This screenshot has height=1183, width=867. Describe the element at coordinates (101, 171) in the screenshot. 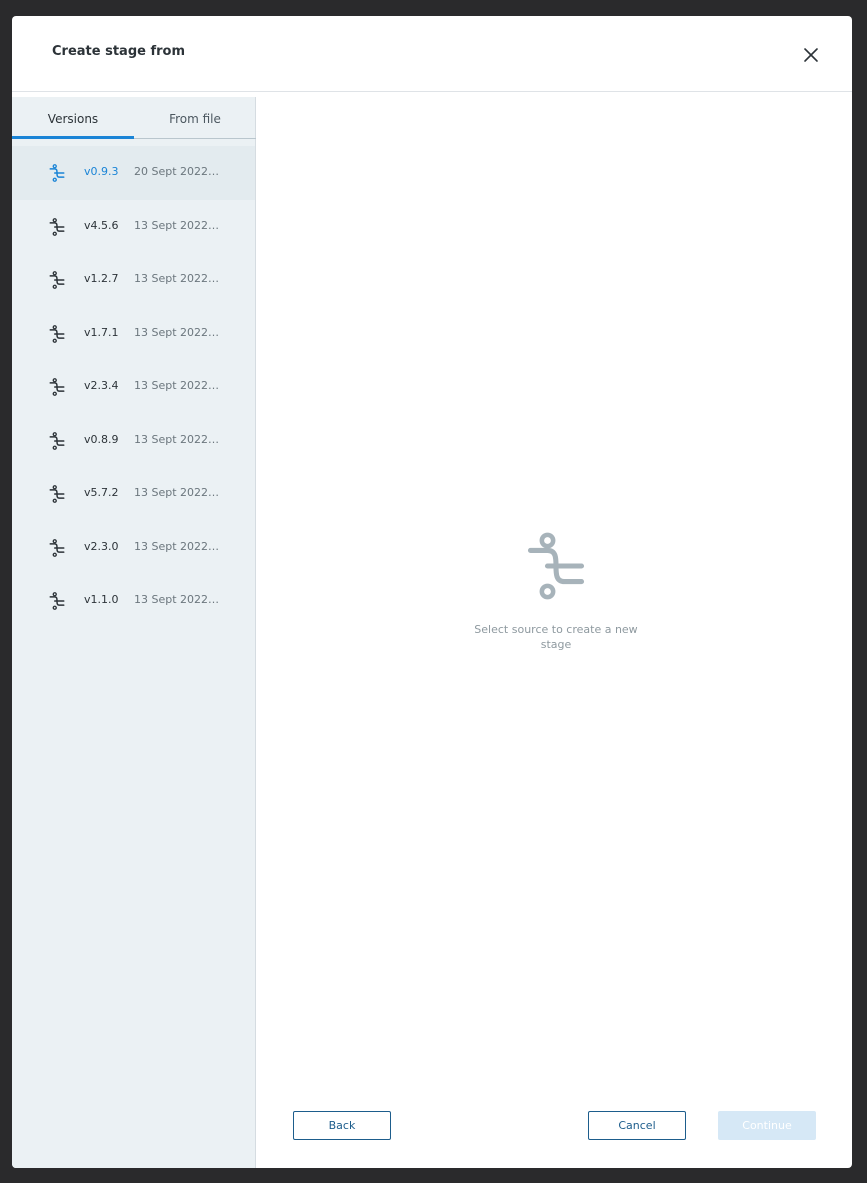

I see `version-name: v0.9.3` at that location.